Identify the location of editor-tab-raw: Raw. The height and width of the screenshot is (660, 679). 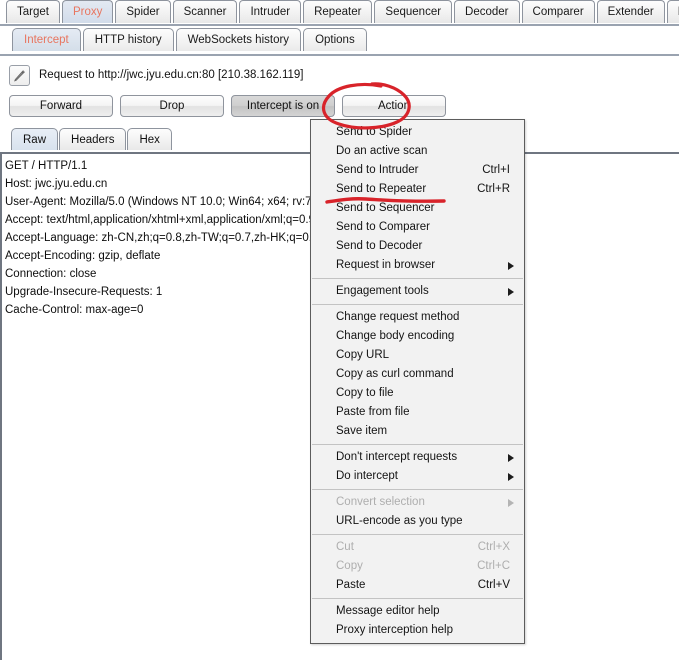
(35, 139).